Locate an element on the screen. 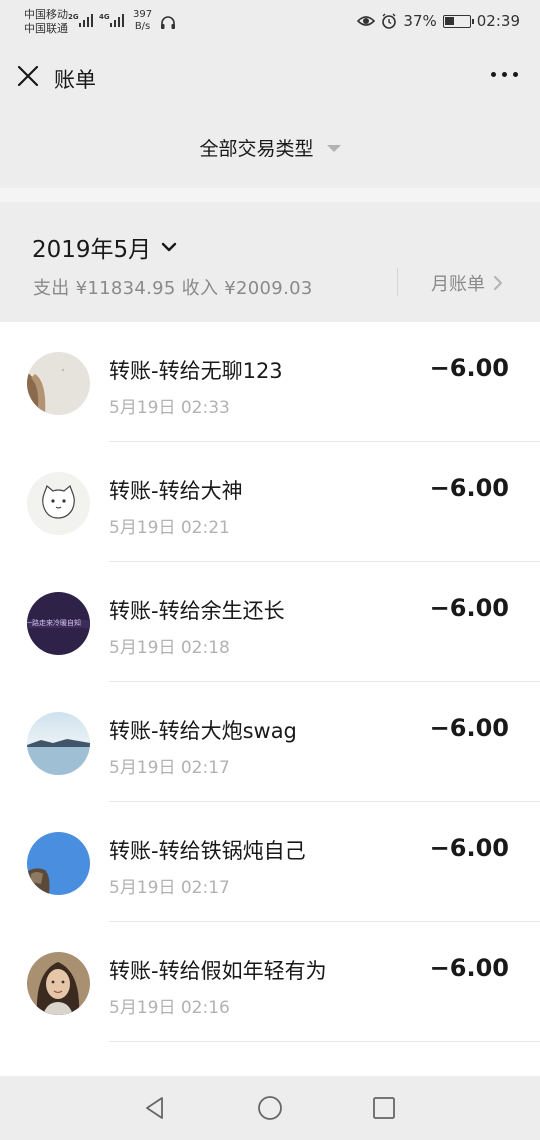  transaction-title: 转账-转给大炮swag is located at coordinates (203, 731).